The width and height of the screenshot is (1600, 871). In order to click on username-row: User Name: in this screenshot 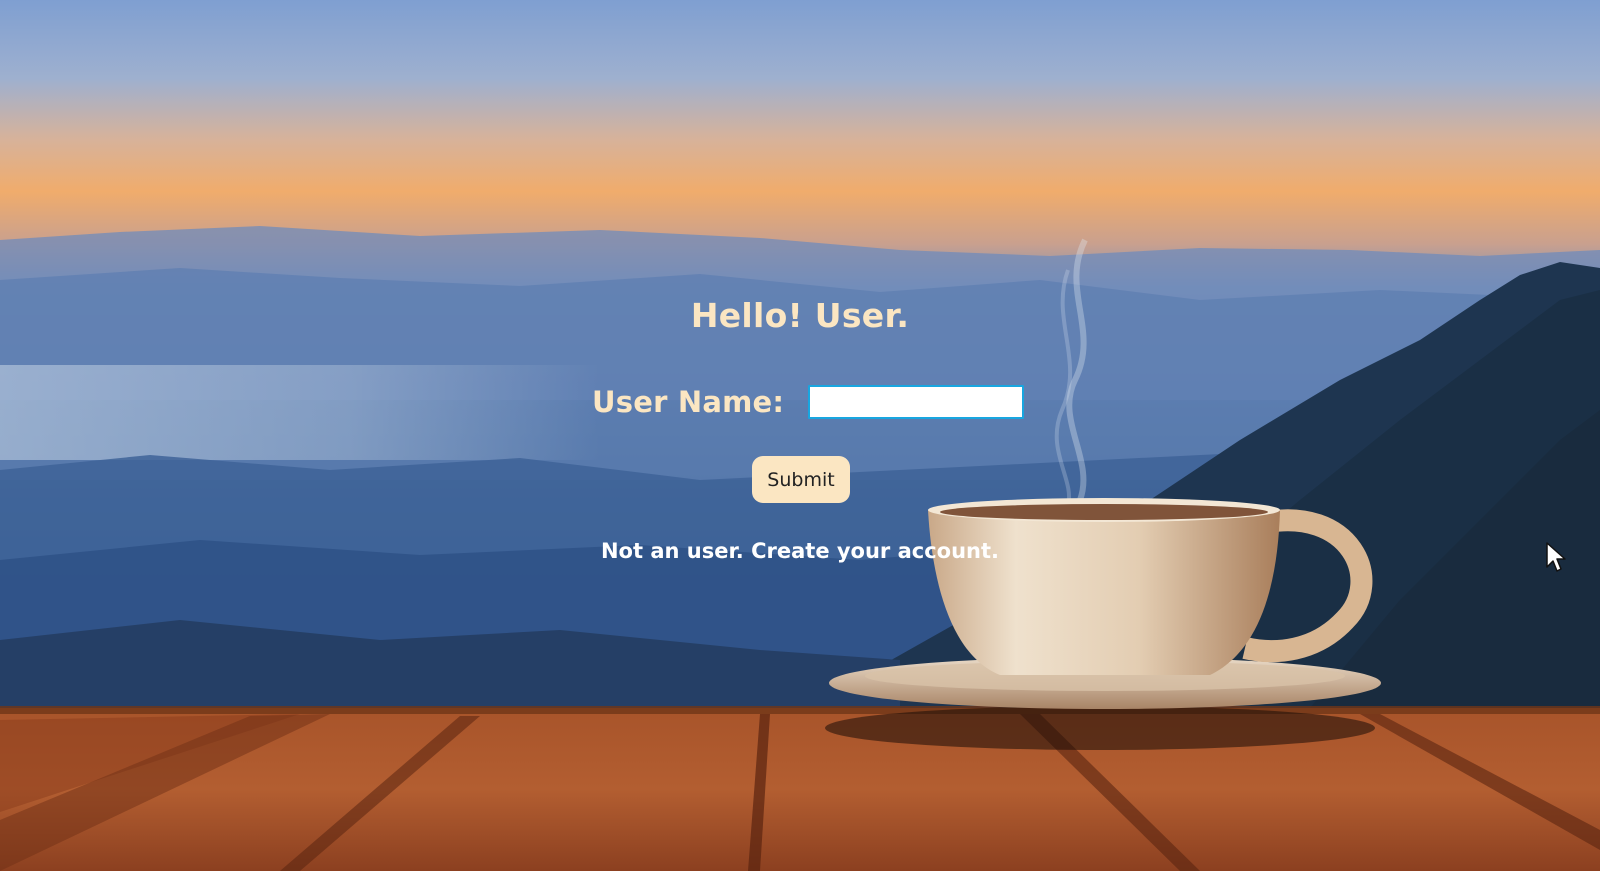, I will do `click(808, 402)`.